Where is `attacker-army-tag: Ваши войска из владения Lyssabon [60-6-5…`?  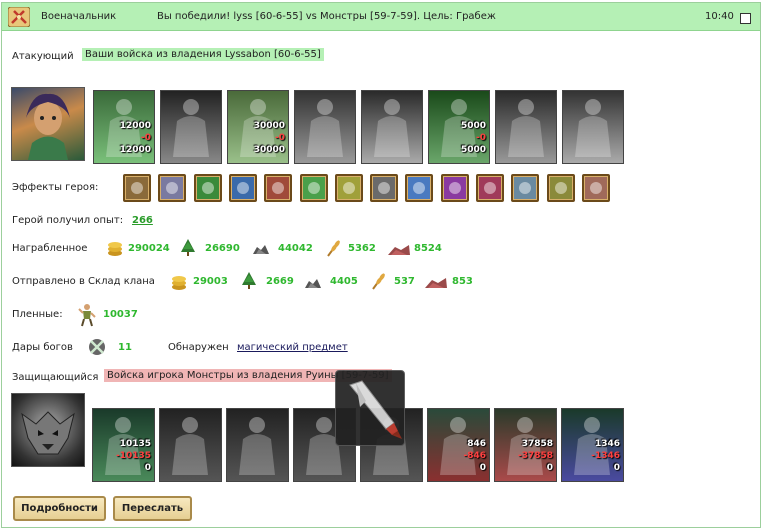
attacker-army-tag: Ваши войска из владения Lyssabon [60-6-5… is located at coordinates (203, 54).